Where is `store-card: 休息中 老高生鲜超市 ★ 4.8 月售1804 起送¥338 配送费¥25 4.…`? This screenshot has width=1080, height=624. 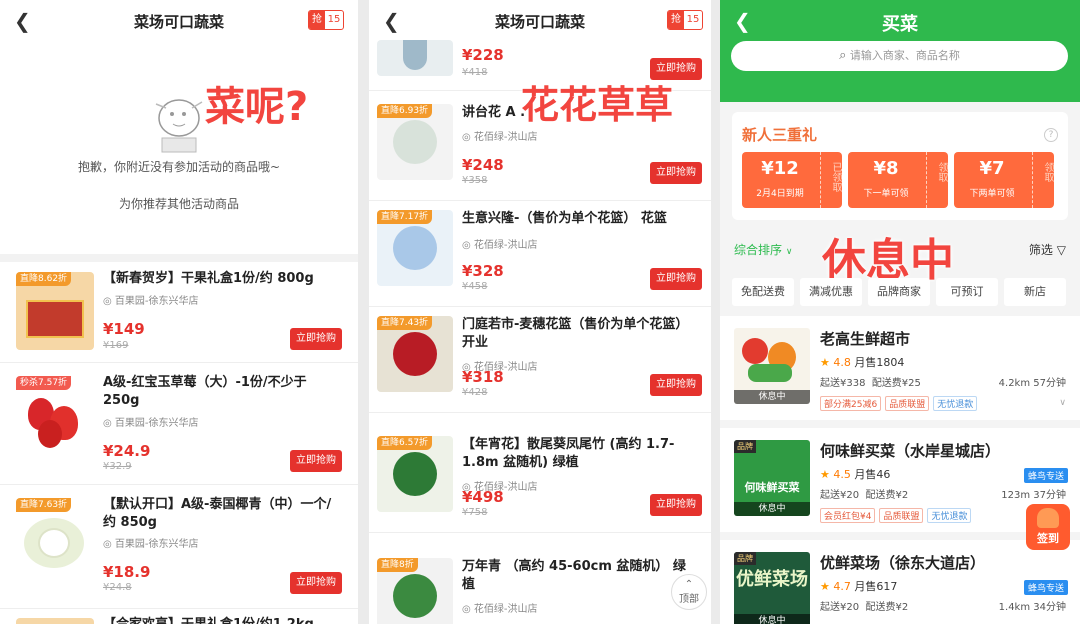
store-card: 休息中 老高生鲜超市 ★ 4.8 月售1804 起送¥338 配送费¥25 4.… is located at coordinates (900, 368).